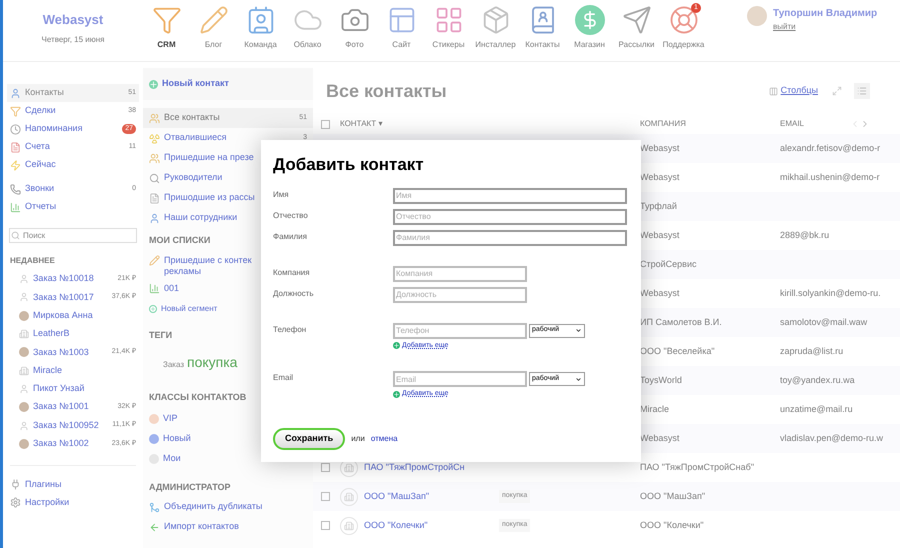 This screenshot has height=548, width=900. What do you see at coordinates (636, 25) in the screenshot?
I see `app-tab: Рассылки` at bounding box center [636, 25].